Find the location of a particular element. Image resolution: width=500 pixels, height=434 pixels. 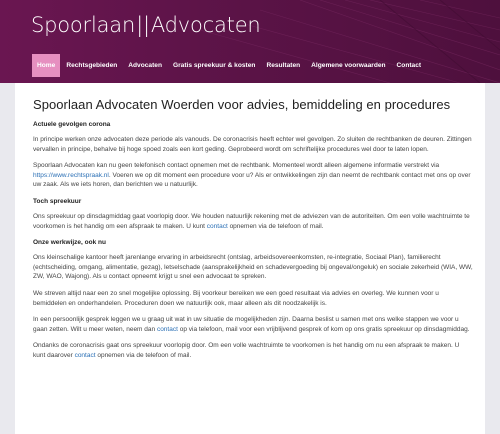

nav-item-contact: Contact is located at coordinates (409, 65).